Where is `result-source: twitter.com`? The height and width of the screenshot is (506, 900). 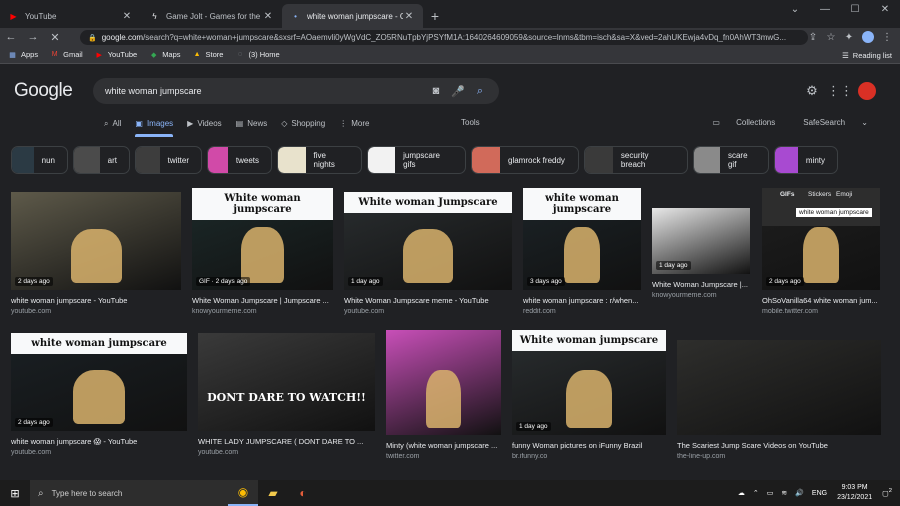
result-source: twitter.com is located at coordinates (443, 456).